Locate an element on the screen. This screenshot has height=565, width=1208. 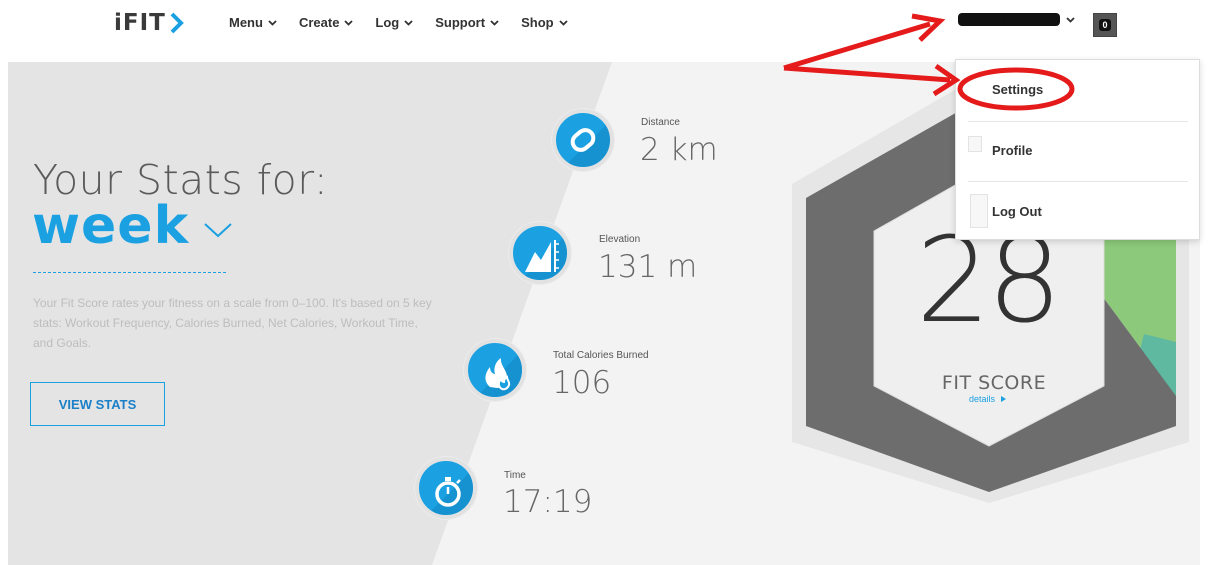
menu-item-profile: Profile is located at coordinates (1078, 150).